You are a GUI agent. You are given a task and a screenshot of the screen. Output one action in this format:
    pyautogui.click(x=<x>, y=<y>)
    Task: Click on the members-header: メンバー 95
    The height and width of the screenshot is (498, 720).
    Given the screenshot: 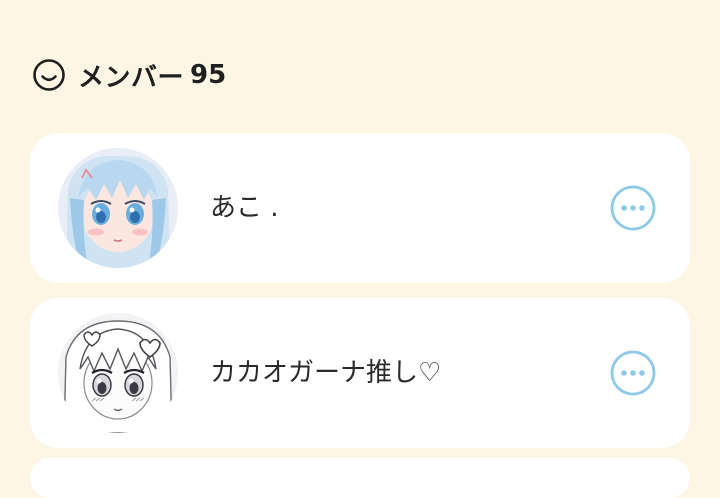 What is the action you would take?
    pyautogui.click(x=129, y=75)
    